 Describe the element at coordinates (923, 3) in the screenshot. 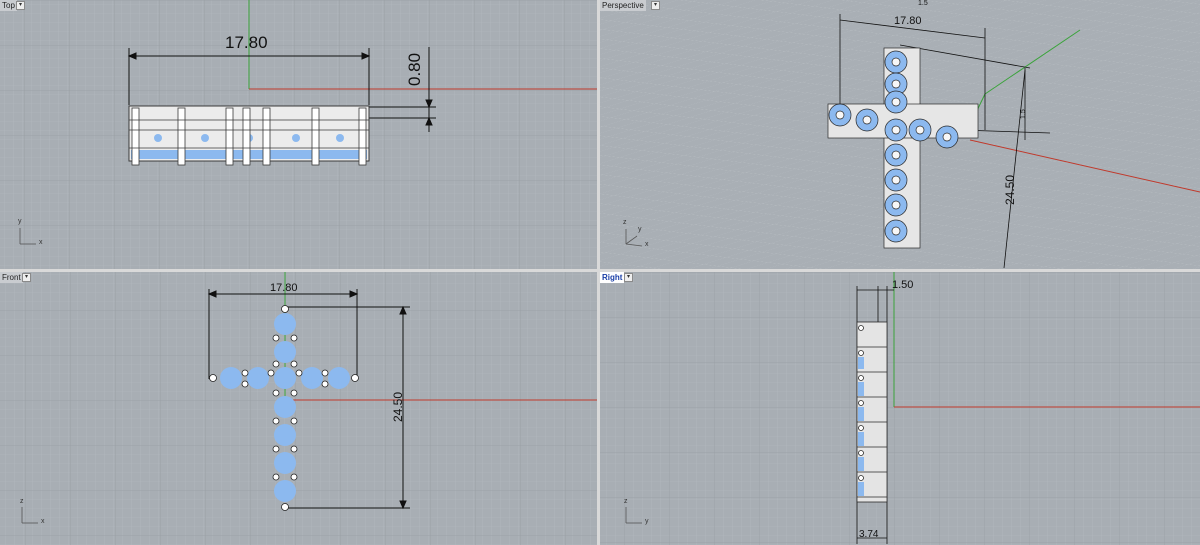

I see `dim-label-small-1: 1.5` at that location.